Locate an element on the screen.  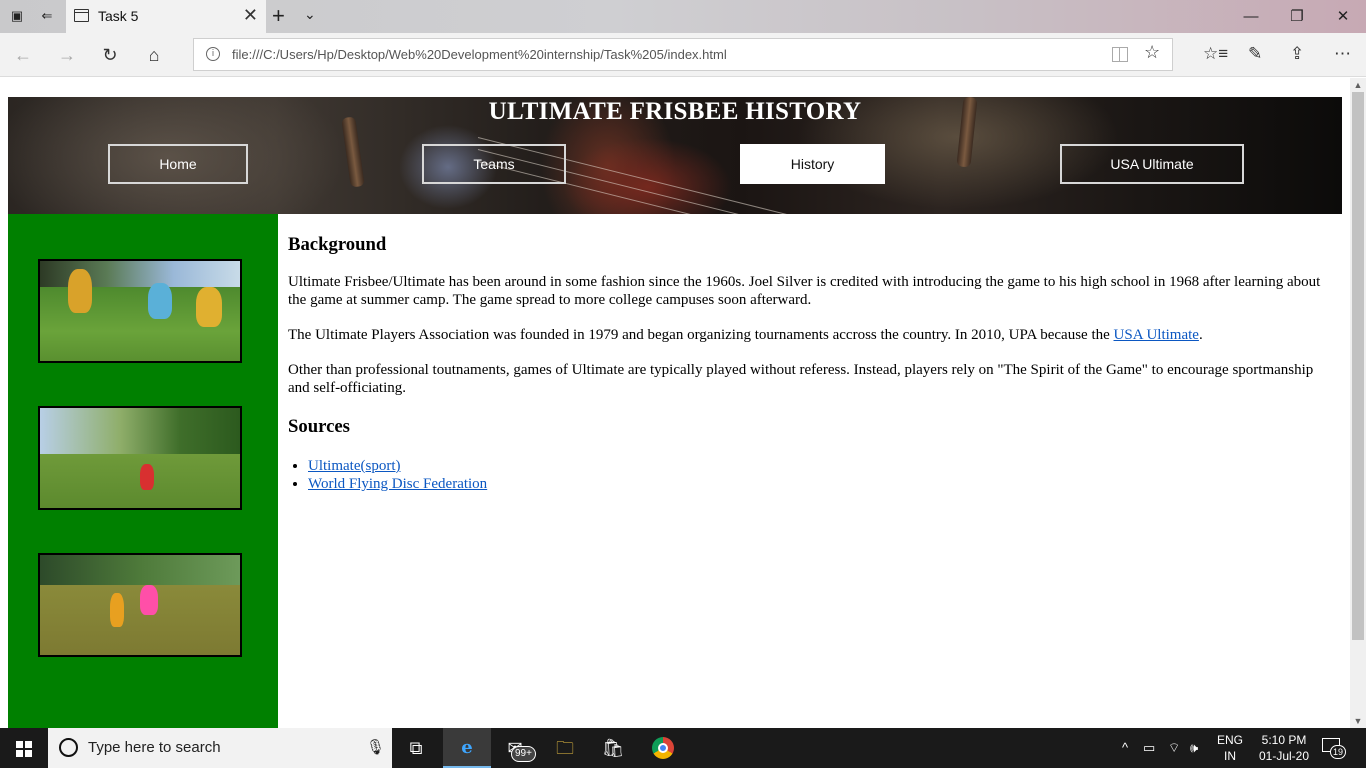
tab-list-chevron-icon: ⌄ is located at coordinates (310, 14).